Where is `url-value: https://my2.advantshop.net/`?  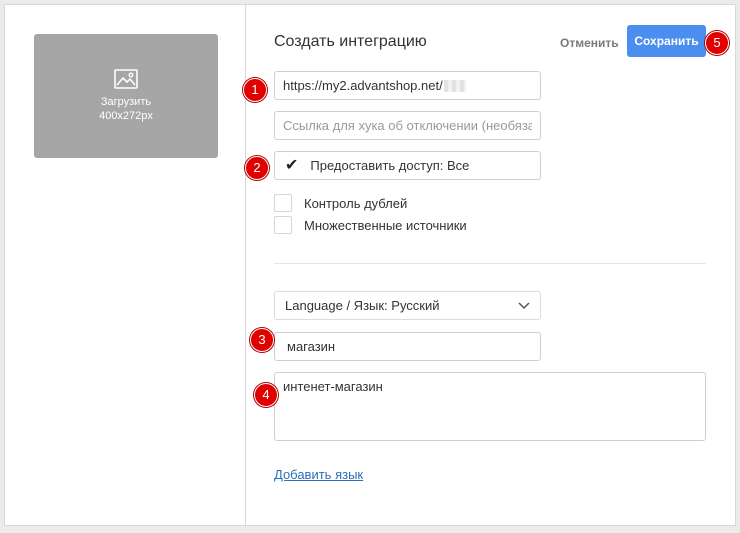
url-value: https://my2.advantshop.net/ is located at coordinates (363, 85).